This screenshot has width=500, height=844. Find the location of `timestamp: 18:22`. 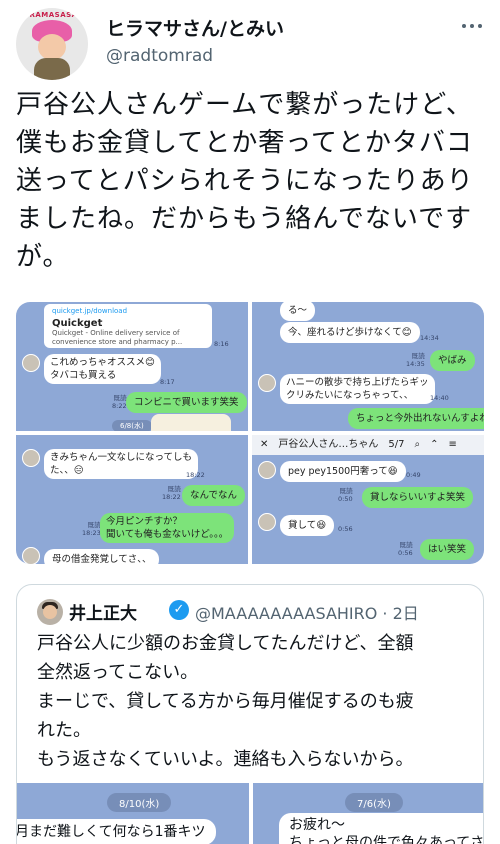

timestamp: 18:22 is located at coordinates (195, 475).